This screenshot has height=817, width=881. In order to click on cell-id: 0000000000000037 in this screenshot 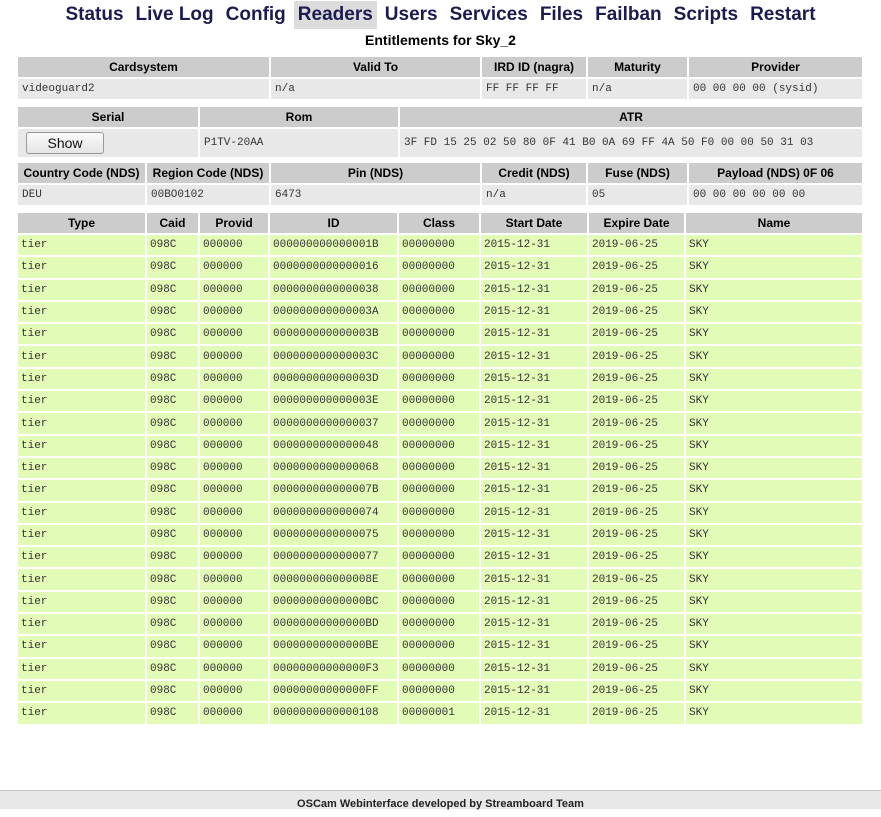, I will do `click(333, 423)`.